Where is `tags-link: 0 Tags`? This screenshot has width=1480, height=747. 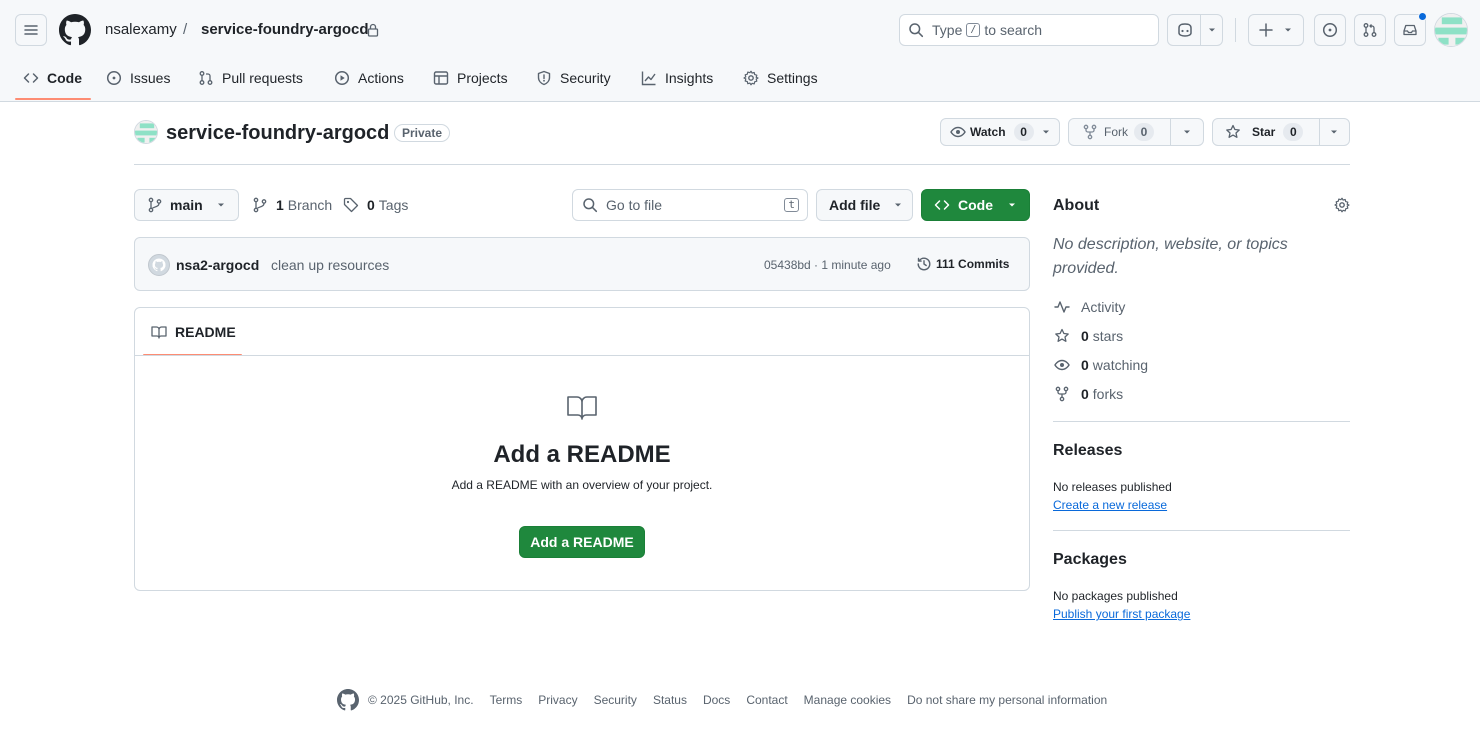 tags-link: 0 Tags is located at coordinates (375, 205).